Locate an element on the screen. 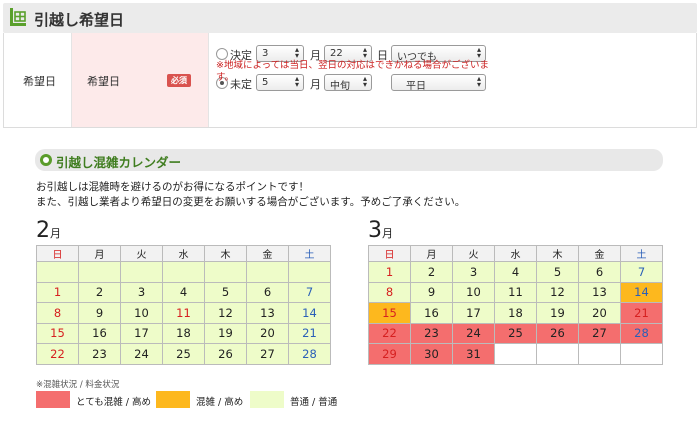  calendar-day-cell: 31 is located at coordinates (473, 354).